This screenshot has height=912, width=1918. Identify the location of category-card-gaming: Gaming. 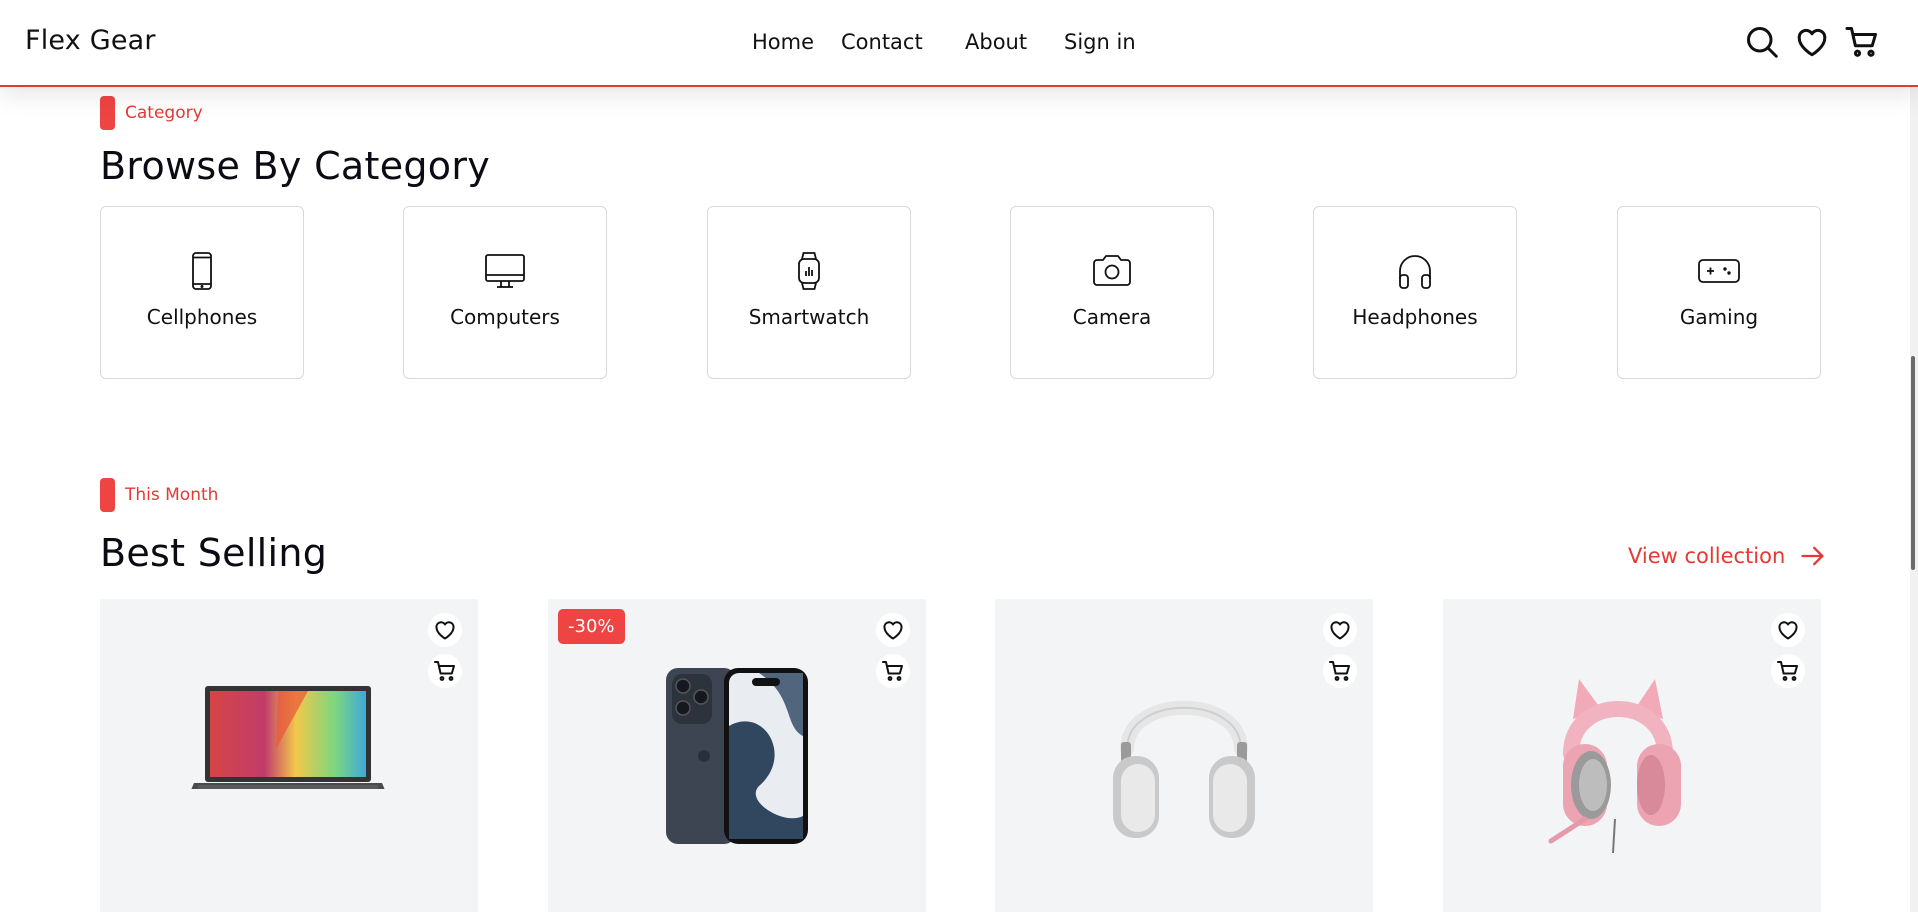
(1719, 292).